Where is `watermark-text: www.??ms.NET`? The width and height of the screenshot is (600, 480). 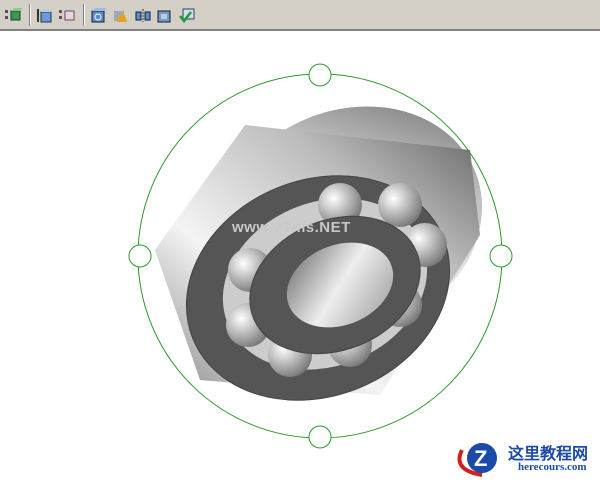 watermark-text: www.??ms.NET is located at coordinates (291, 227).